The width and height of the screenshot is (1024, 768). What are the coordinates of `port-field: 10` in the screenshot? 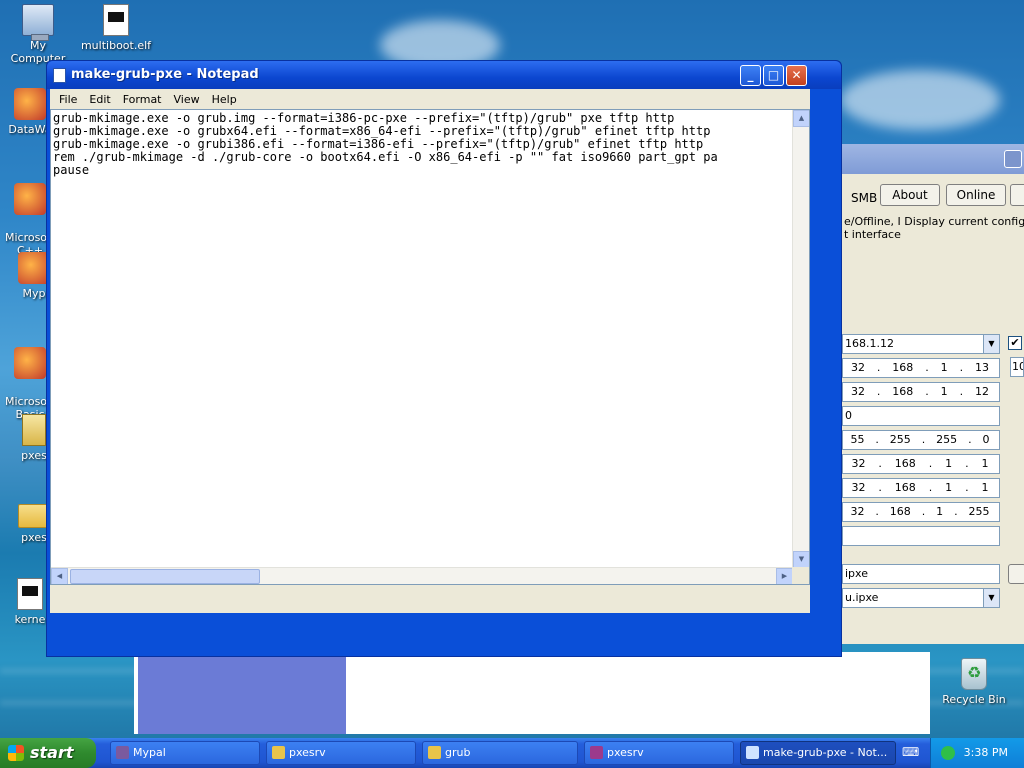 It's located at (1017, 367).